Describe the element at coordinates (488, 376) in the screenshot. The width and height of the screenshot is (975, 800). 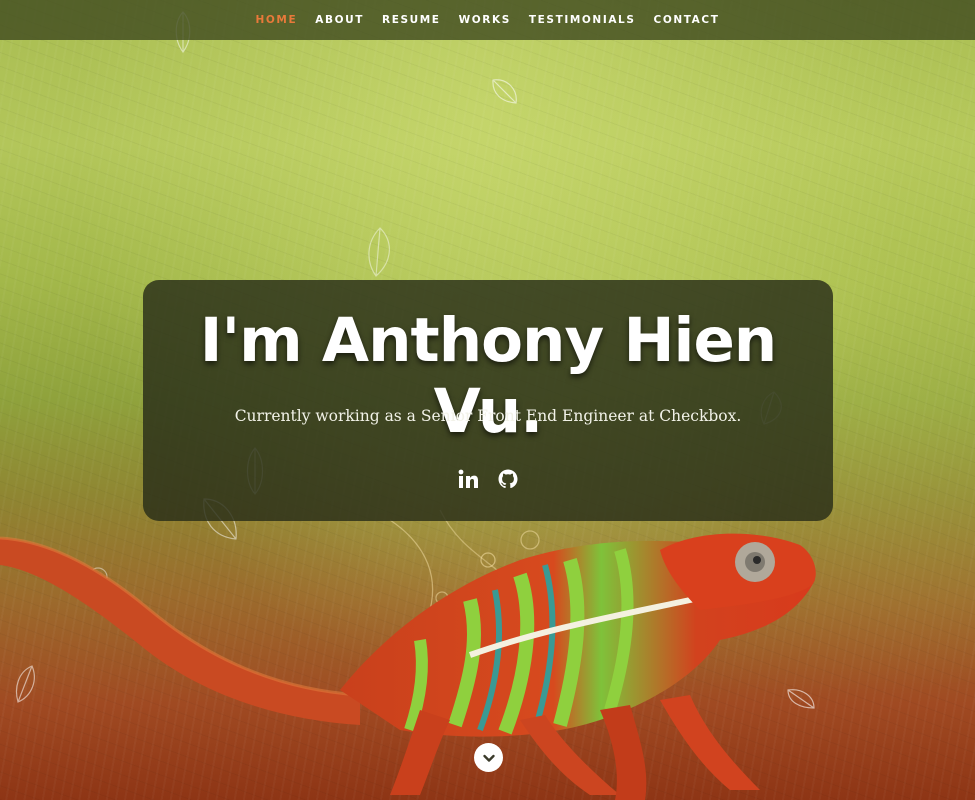
I see `page-title: I'm Anthony Hien Vu.` at that location.